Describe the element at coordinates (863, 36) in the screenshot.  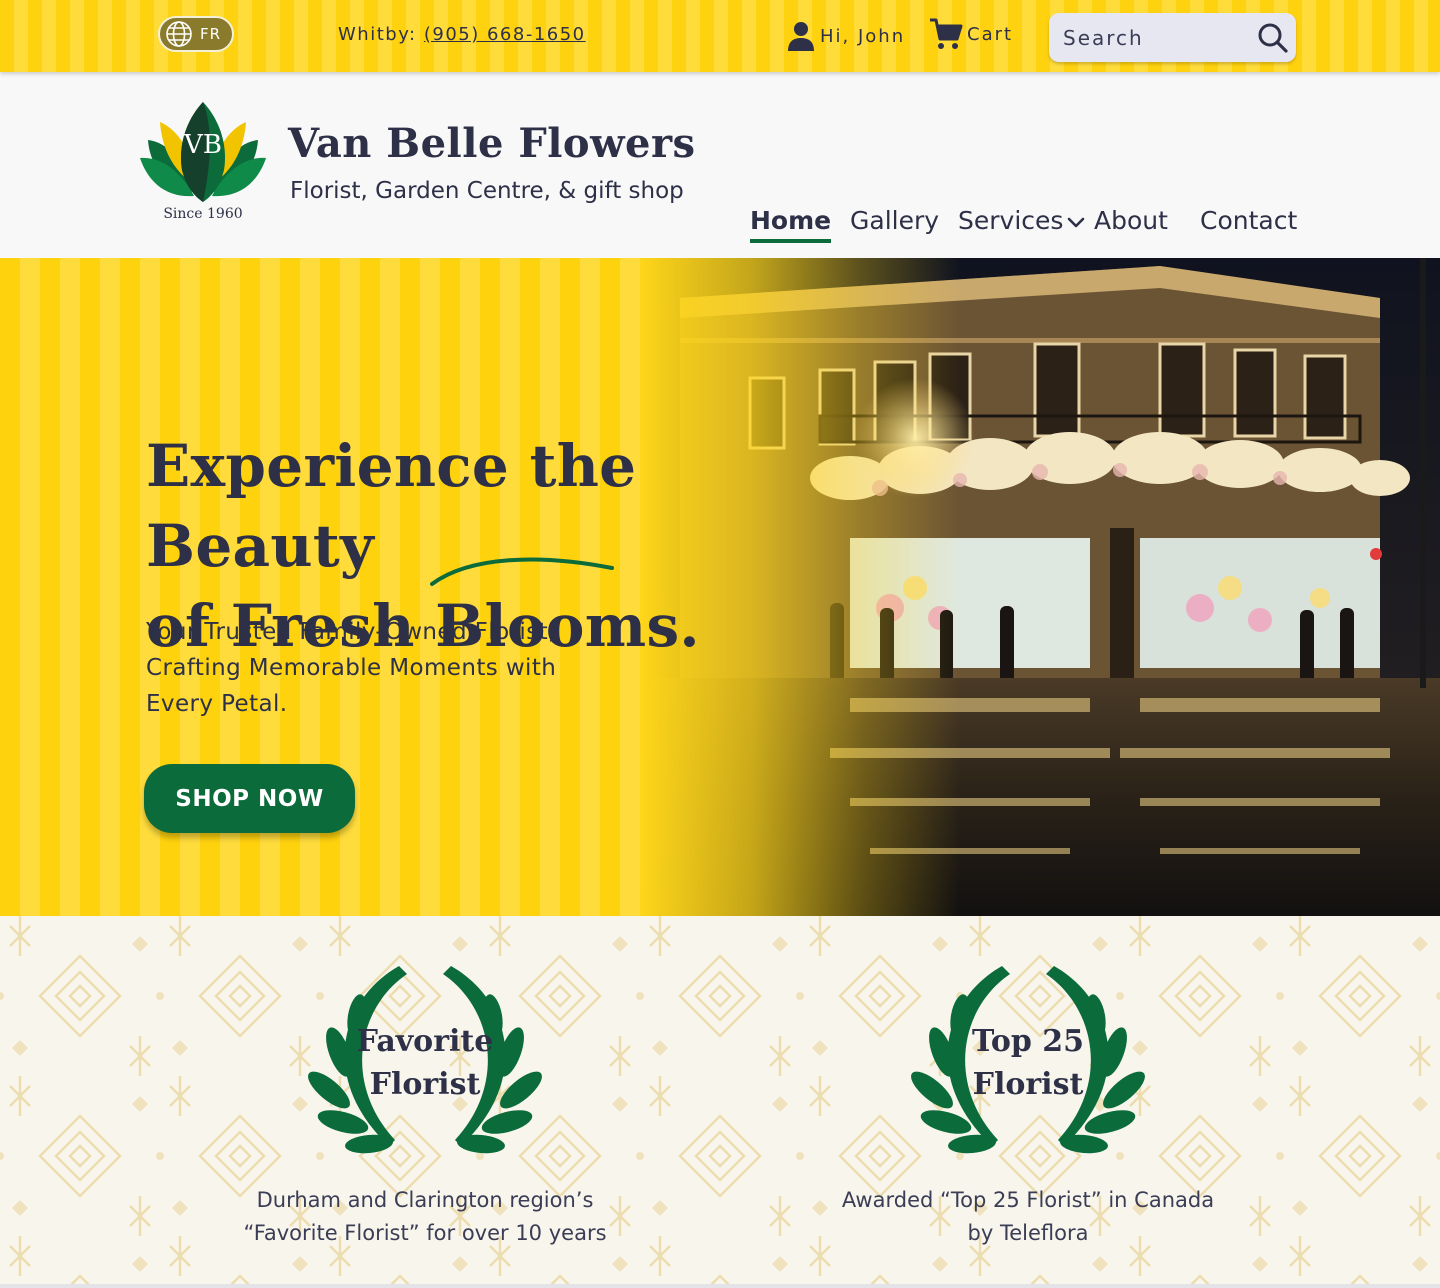
I see `user-greeting: Hi, John` at that location.